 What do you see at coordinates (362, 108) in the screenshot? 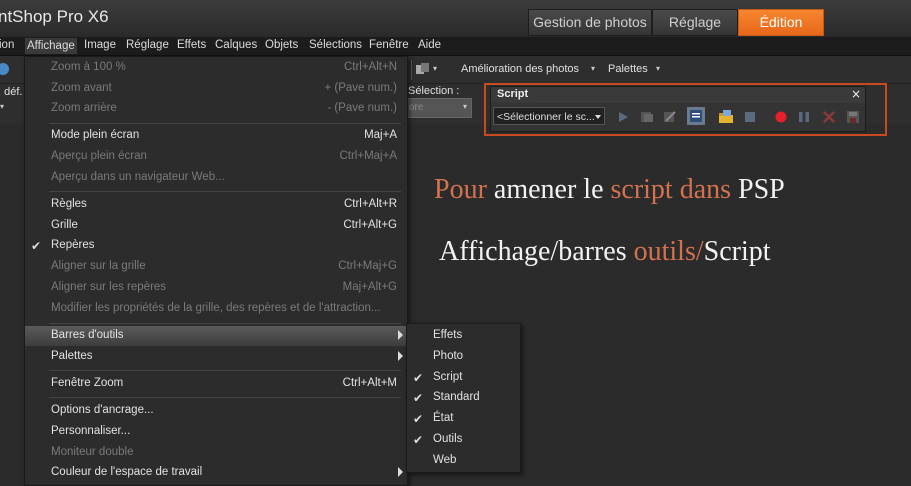
I see `menu-item-shortcut: - (Pave num.)` at bounding box center [362, 108].